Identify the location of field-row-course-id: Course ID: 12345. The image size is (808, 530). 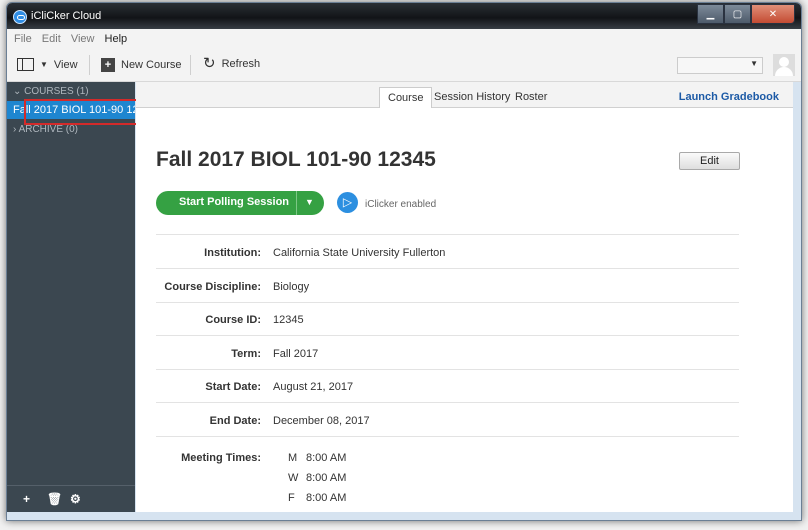
(447, 319).